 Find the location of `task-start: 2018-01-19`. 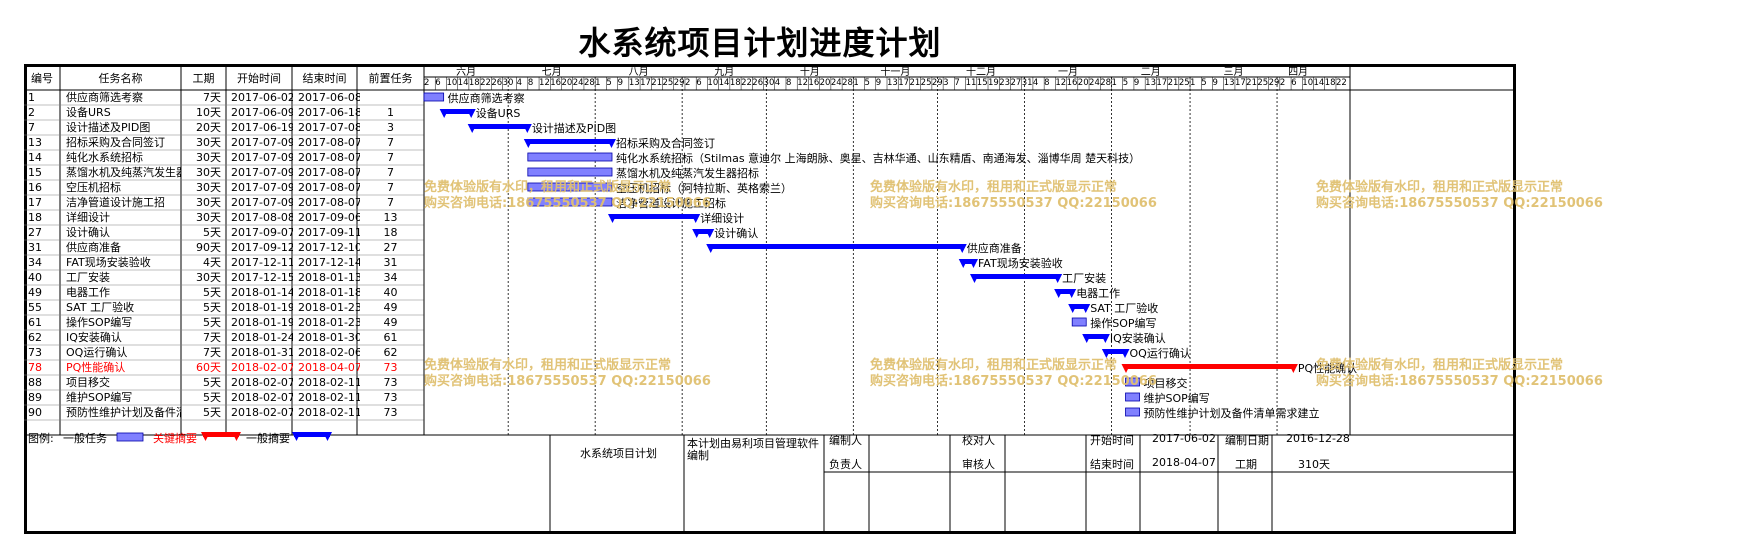

task-start: 2018-01-19 is located at coordinates (262, 322).